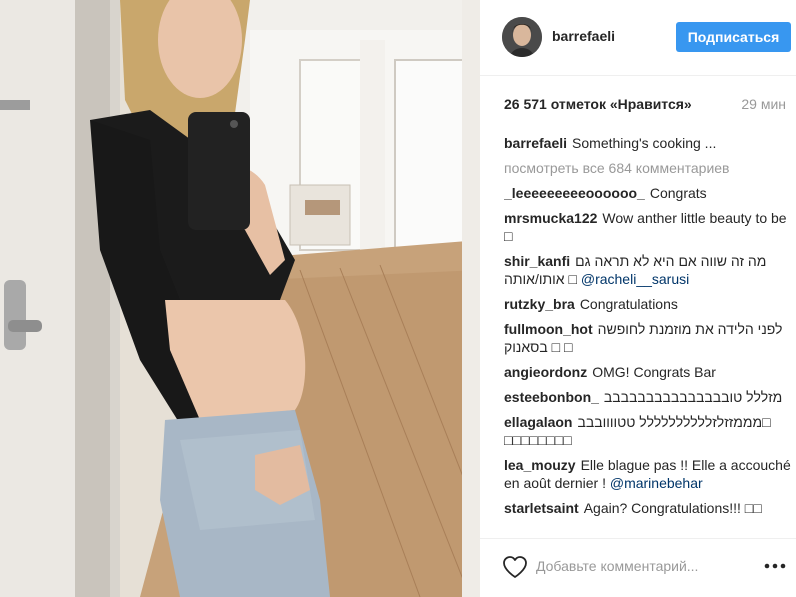  I want to click on post-username: barrefaeli, so click(583, 36).